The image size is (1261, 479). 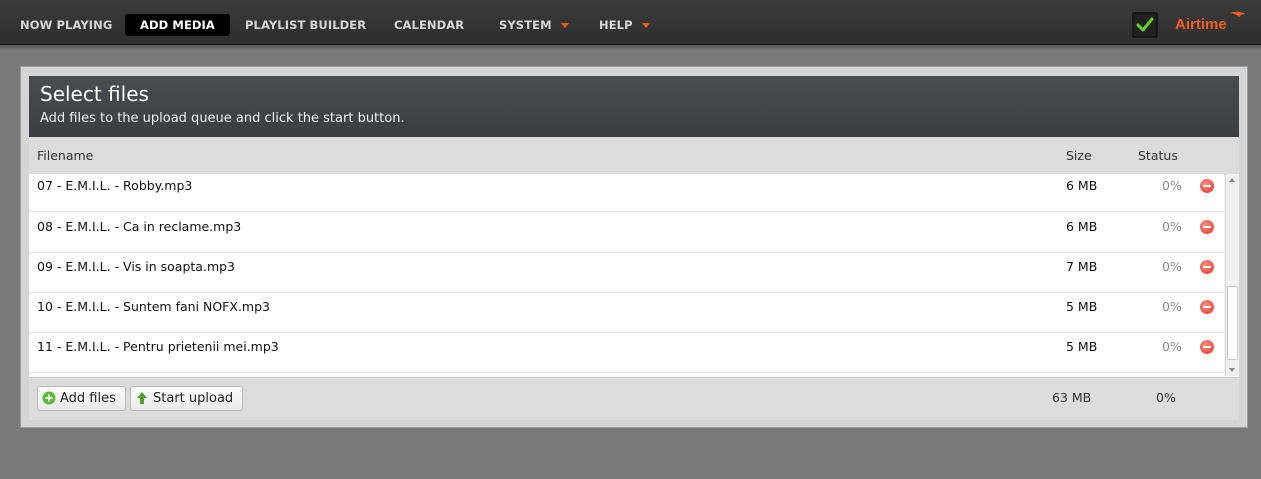 What do you see at coordinates (525, 25) in the screenshot?
I see `nav-system-label: SYSTEM` at bounding box center [525, 25].